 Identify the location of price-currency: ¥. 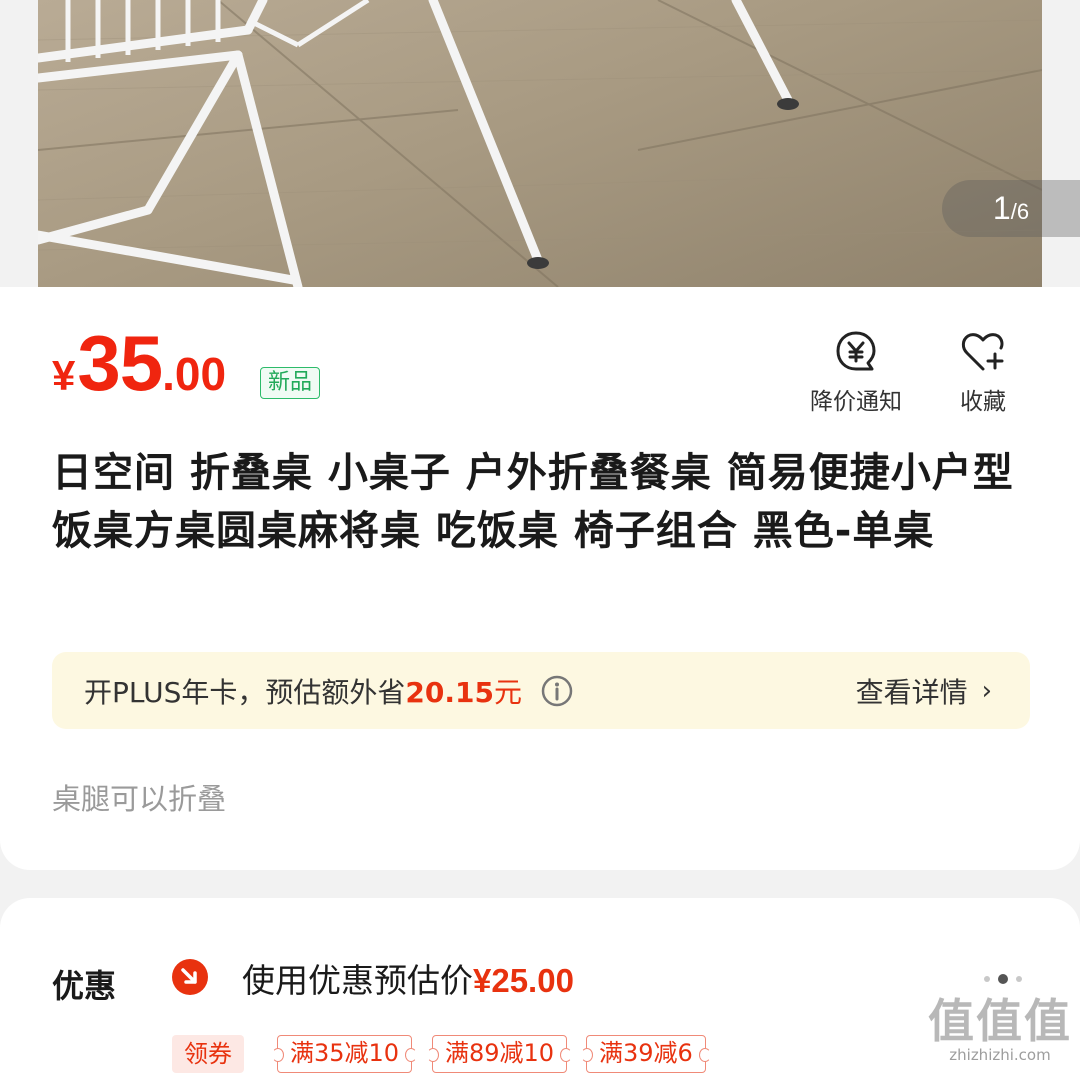
(64, 375).